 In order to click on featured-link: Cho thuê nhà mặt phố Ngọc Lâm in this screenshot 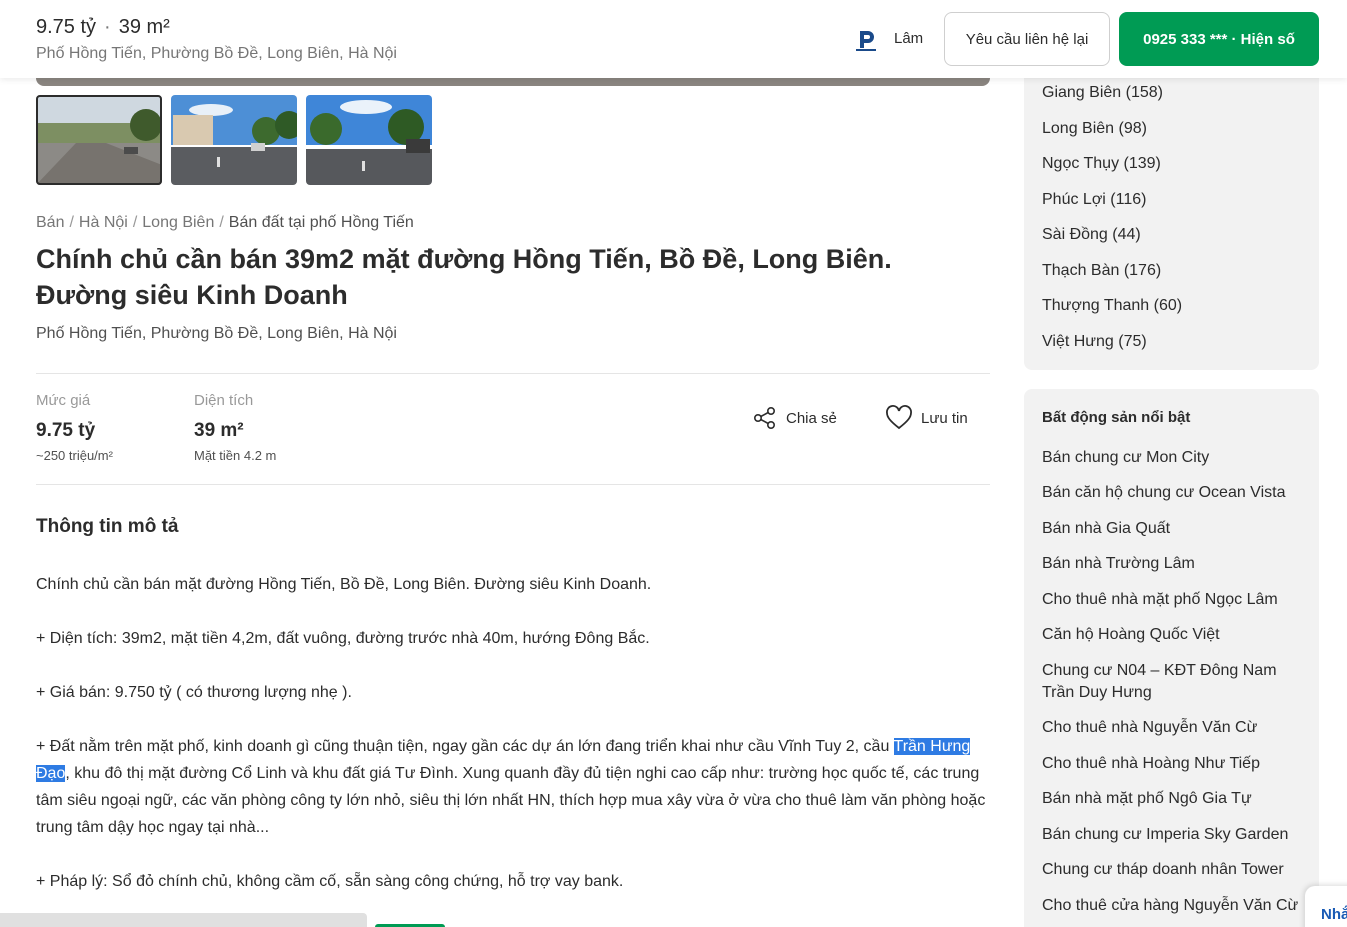, I will do `click(1172, 600)`.